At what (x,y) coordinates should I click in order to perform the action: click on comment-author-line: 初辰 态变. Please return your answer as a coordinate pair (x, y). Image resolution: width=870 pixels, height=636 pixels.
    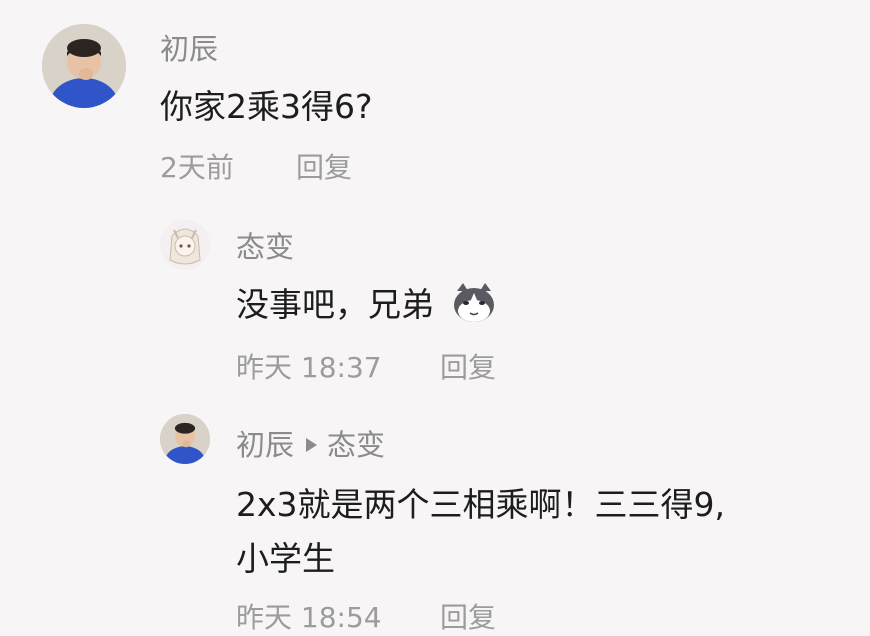
    Looking at the image, I should click on (310, 443).